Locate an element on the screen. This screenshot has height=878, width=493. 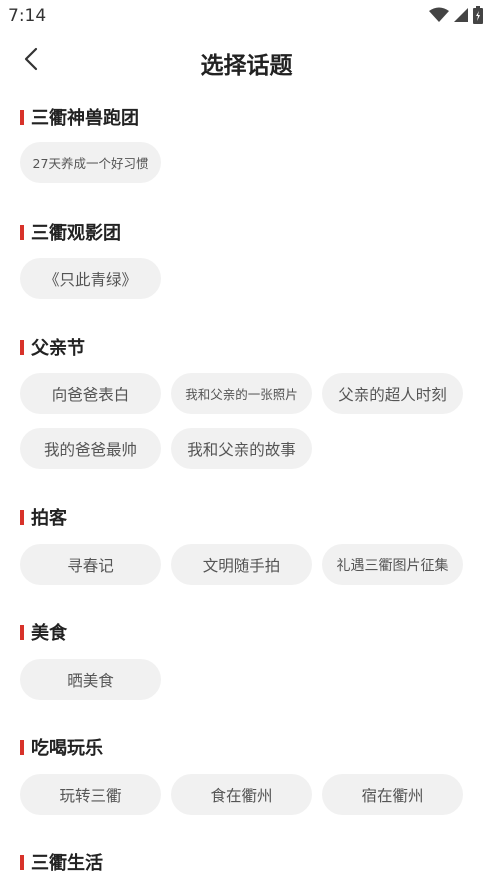
battery-icon is located at coordinates (478, 17).